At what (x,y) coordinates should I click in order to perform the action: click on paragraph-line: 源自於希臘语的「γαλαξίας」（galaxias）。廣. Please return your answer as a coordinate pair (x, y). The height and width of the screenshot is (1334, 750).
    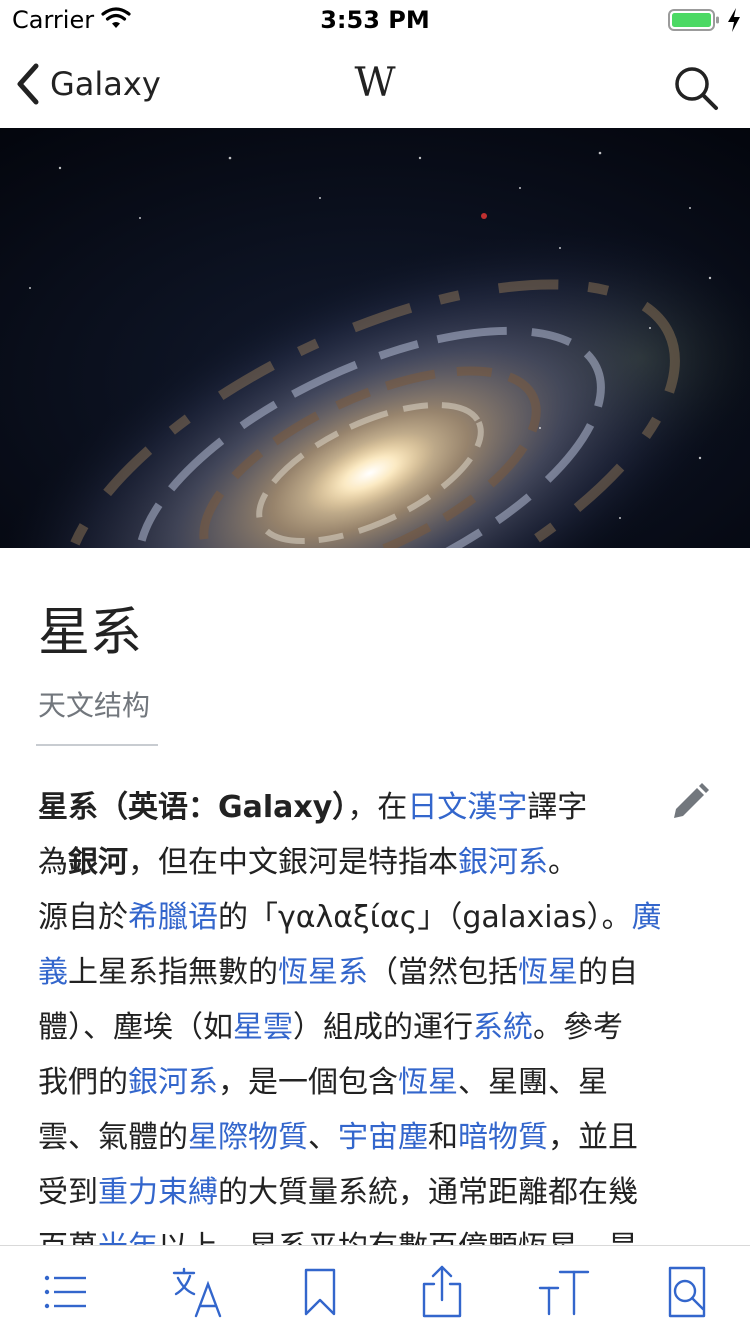
    Looking at the image, I should click on (374, 917).